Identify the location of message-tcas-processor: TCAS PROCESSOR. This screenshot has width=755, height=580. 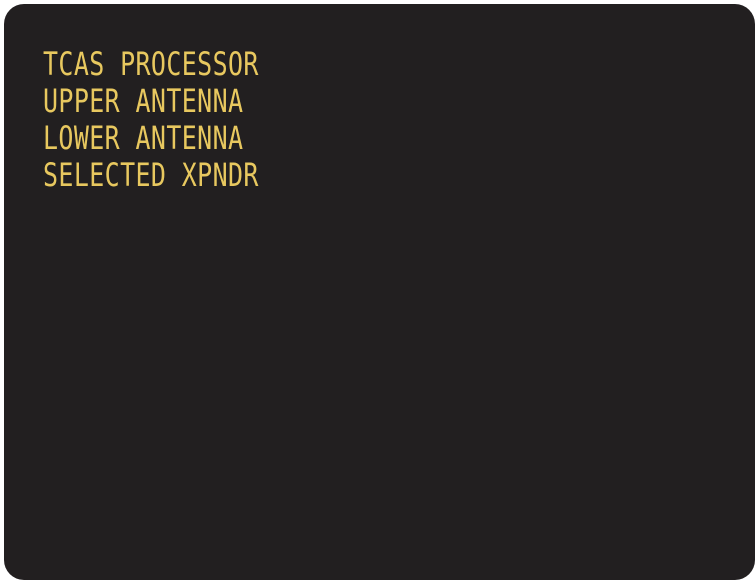
(151, 64).